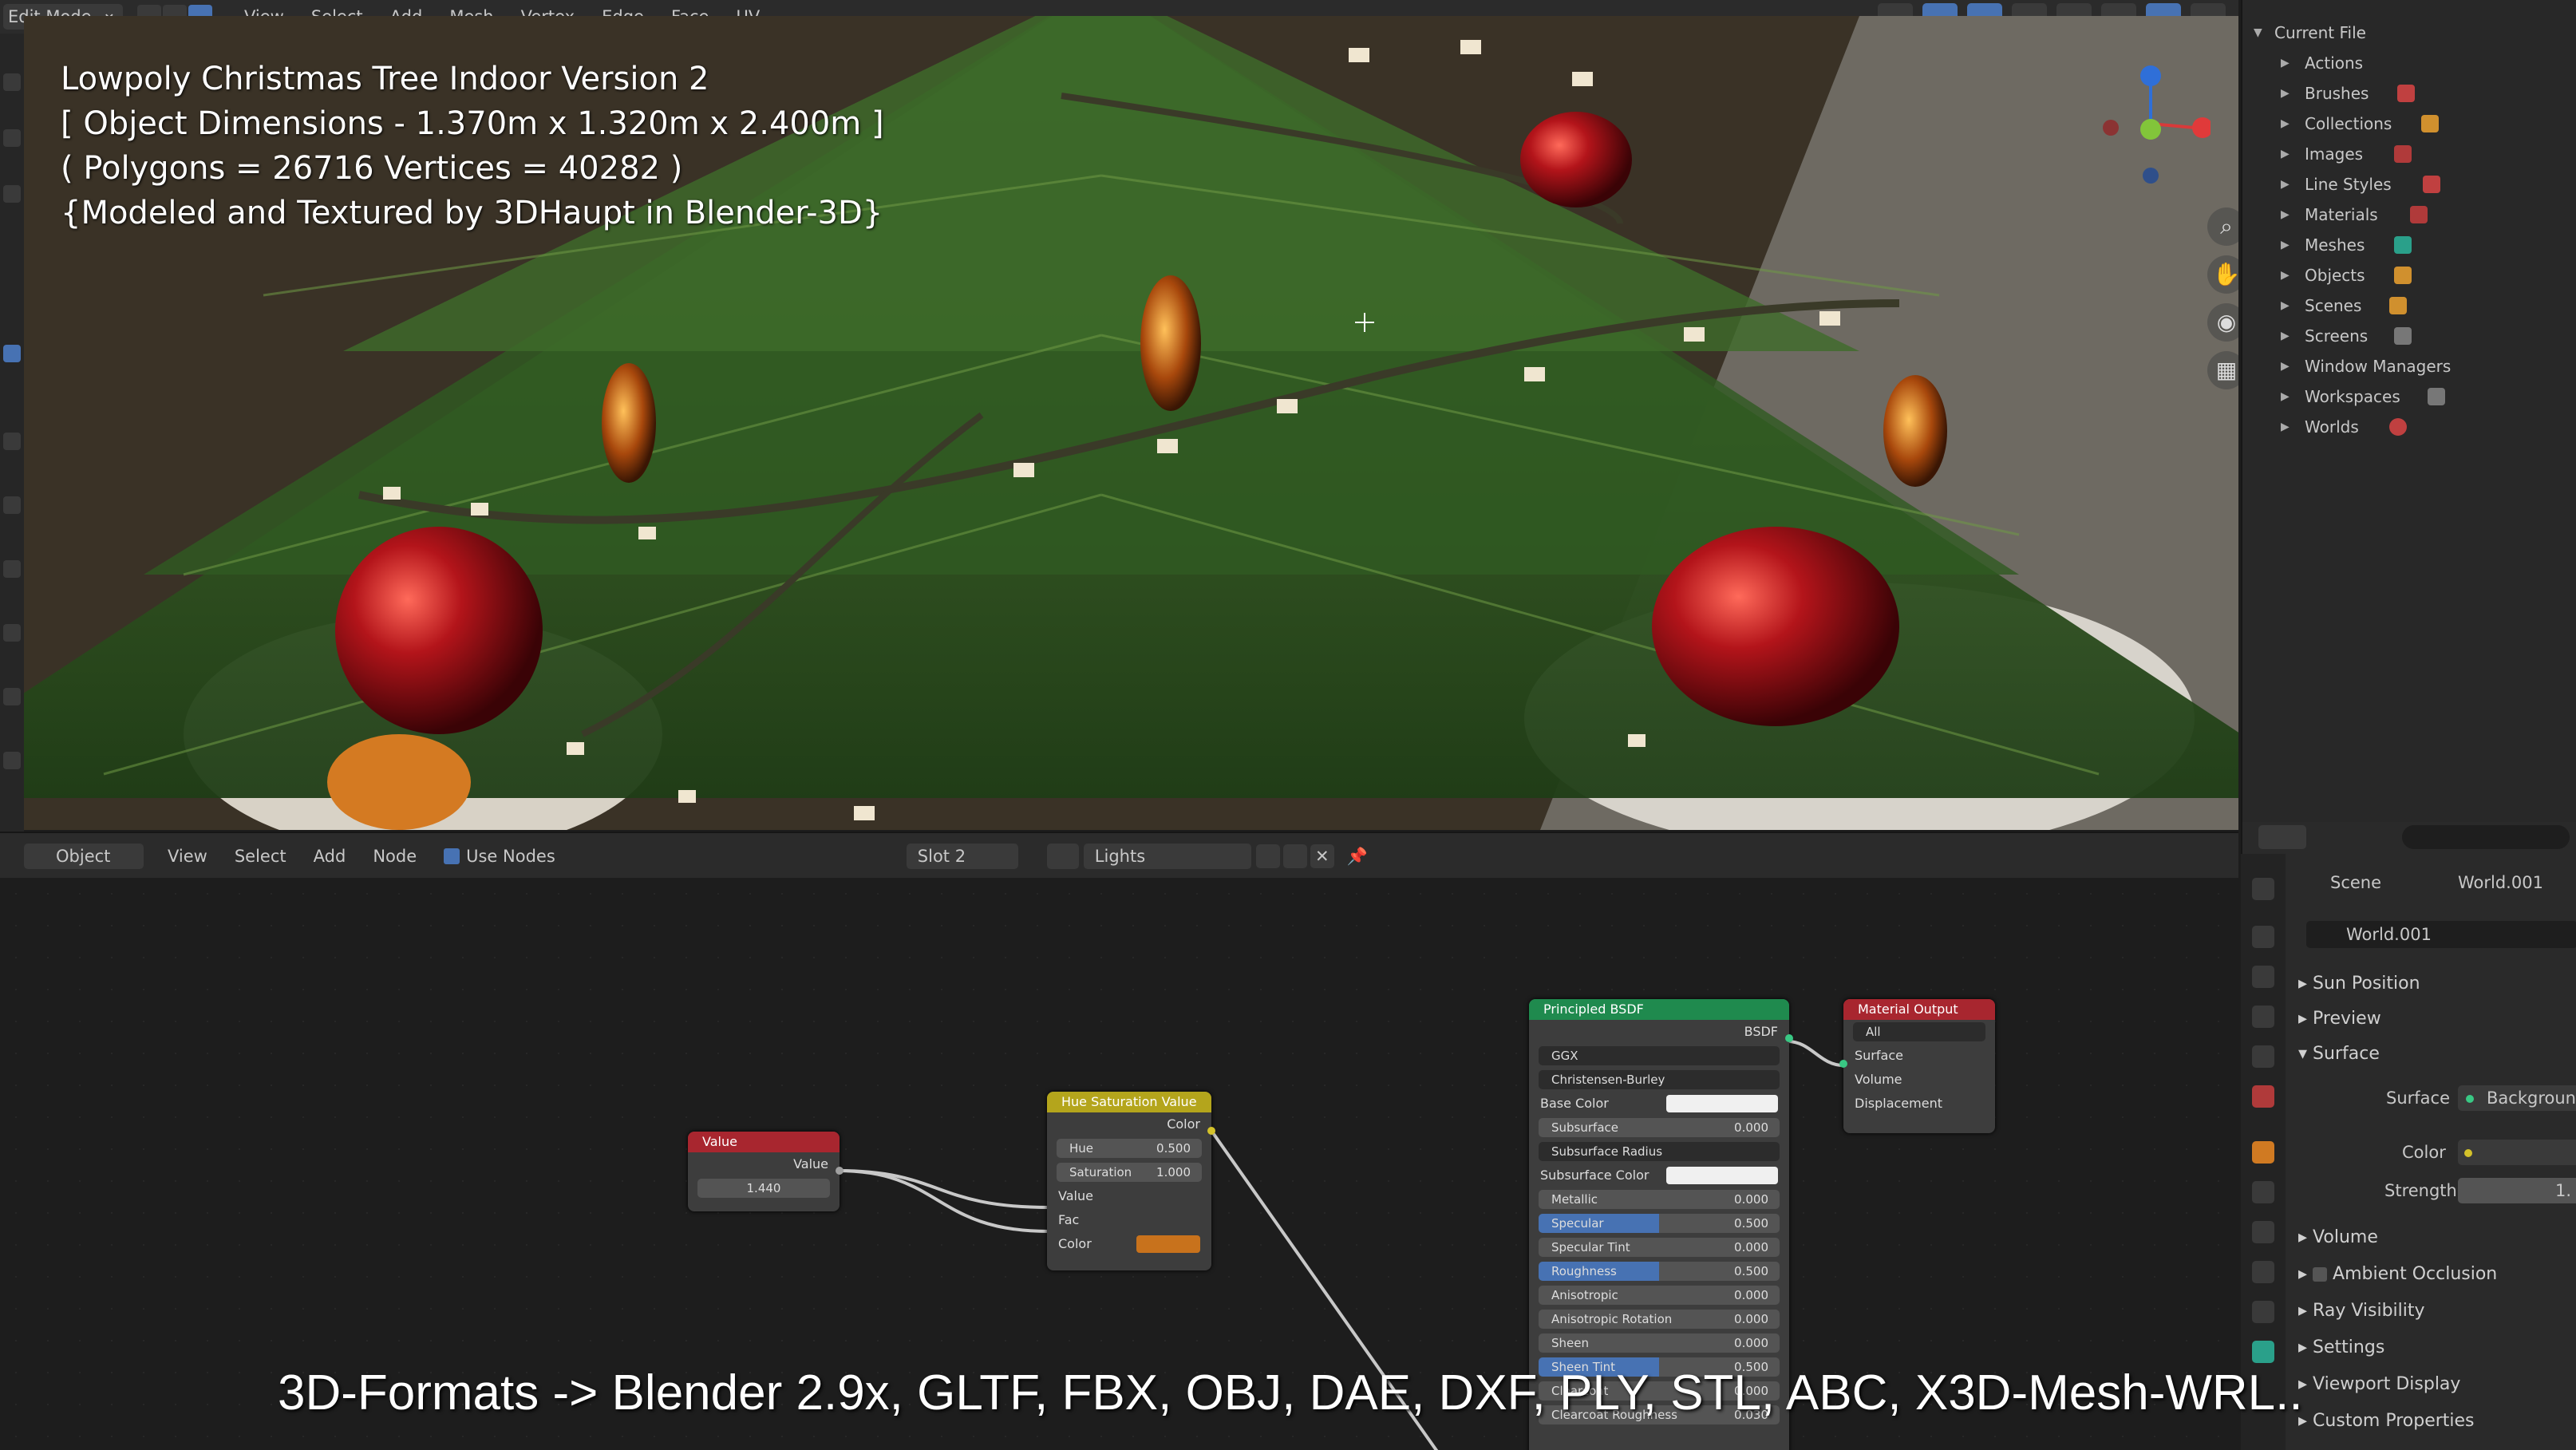 The height and width of the screenshot is (1450, 2576). I want to click on outliner-item-brushes: ▶ Brushes, so click(2409, 93).